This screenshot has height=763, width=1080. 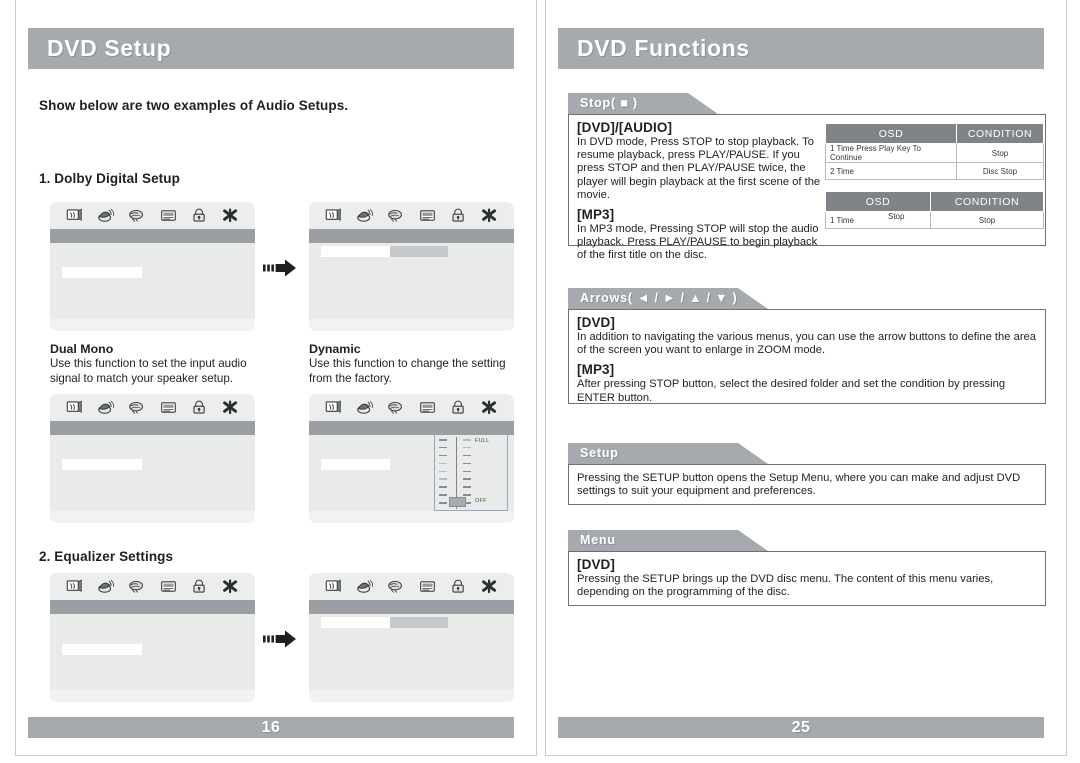 What do you see at coordinates (599, 453) in the screenshot?
I see `section-tab-label: Setup` at bounding box center [599, 453].